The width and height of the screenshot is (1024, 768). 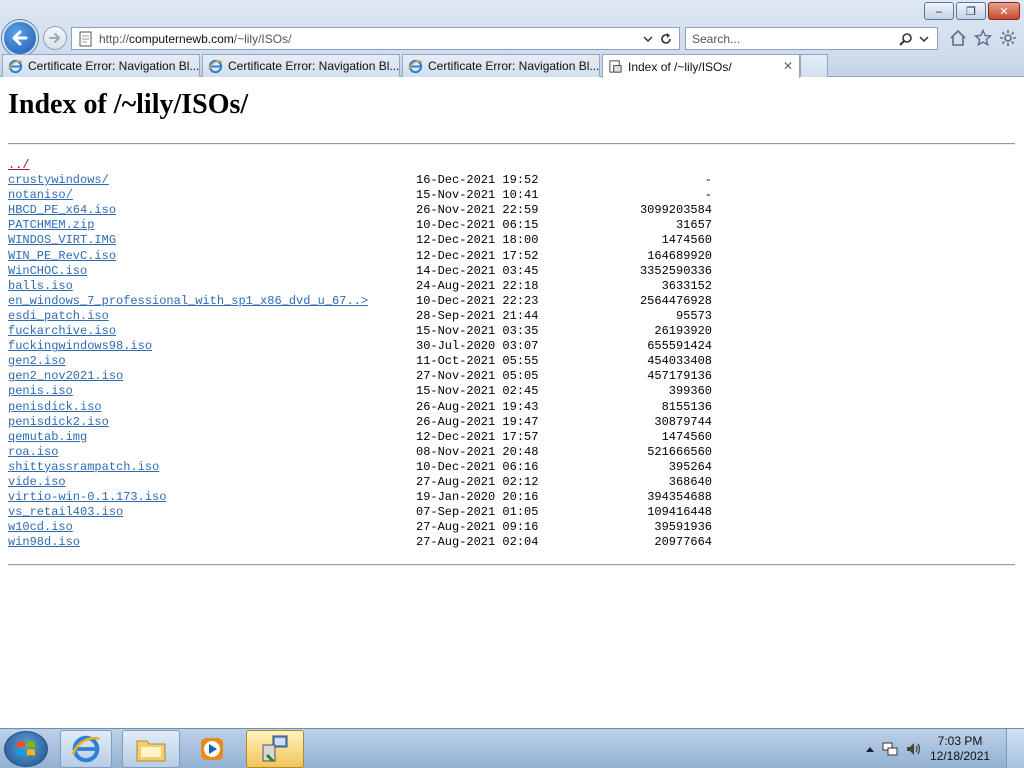 What do you see at coordinates (814, 65) in the screenshot?
I see `new-tab-button` at bounding box center [814, 65].